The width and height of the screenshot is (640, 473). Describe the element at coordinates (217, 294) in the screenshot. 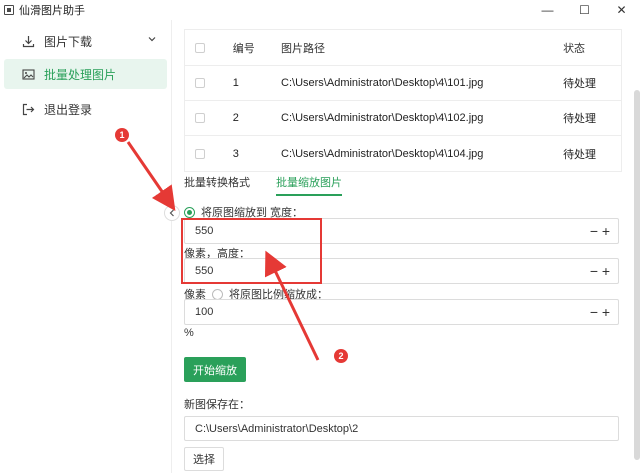

I see `ratio-radio` at that location.